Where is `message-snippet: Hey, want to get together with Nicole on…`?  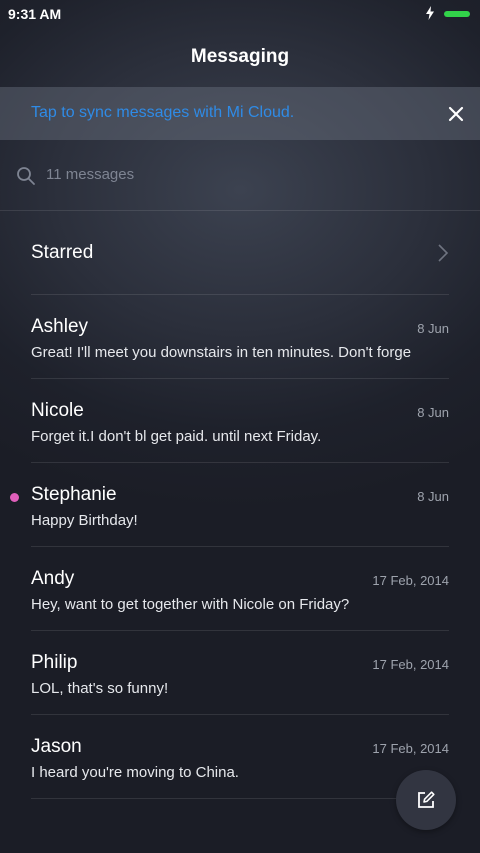
message-snippet: Hey, want to get together with Nicole on… is located at coordinates (190, 604).